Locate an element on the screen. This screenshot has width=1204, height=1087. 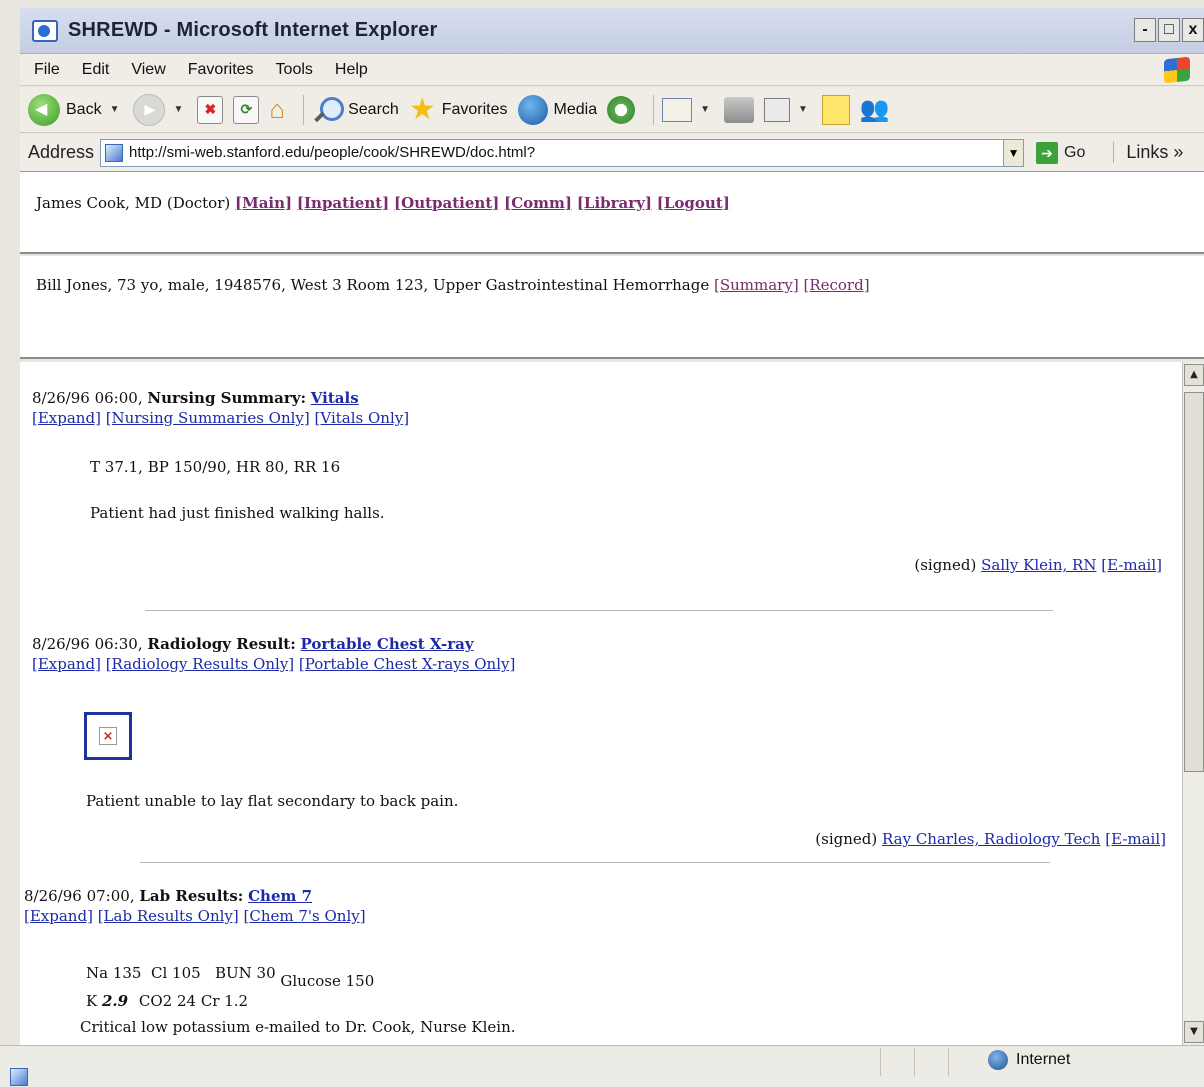
forward-dropdown-icon: ▼ is located at coordinates (178, 109).